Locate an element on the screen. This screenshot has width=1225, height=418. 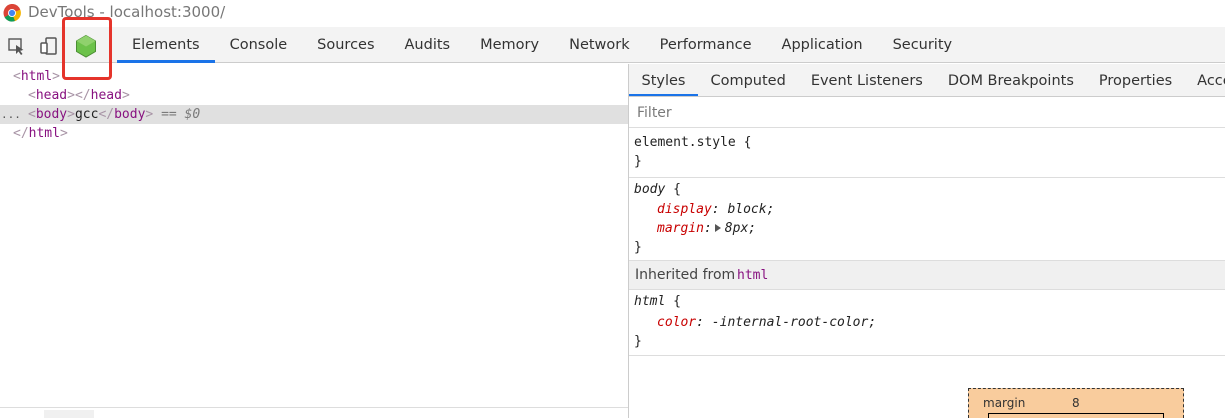
css-value: 8px; is located at coordinates (740, 228).